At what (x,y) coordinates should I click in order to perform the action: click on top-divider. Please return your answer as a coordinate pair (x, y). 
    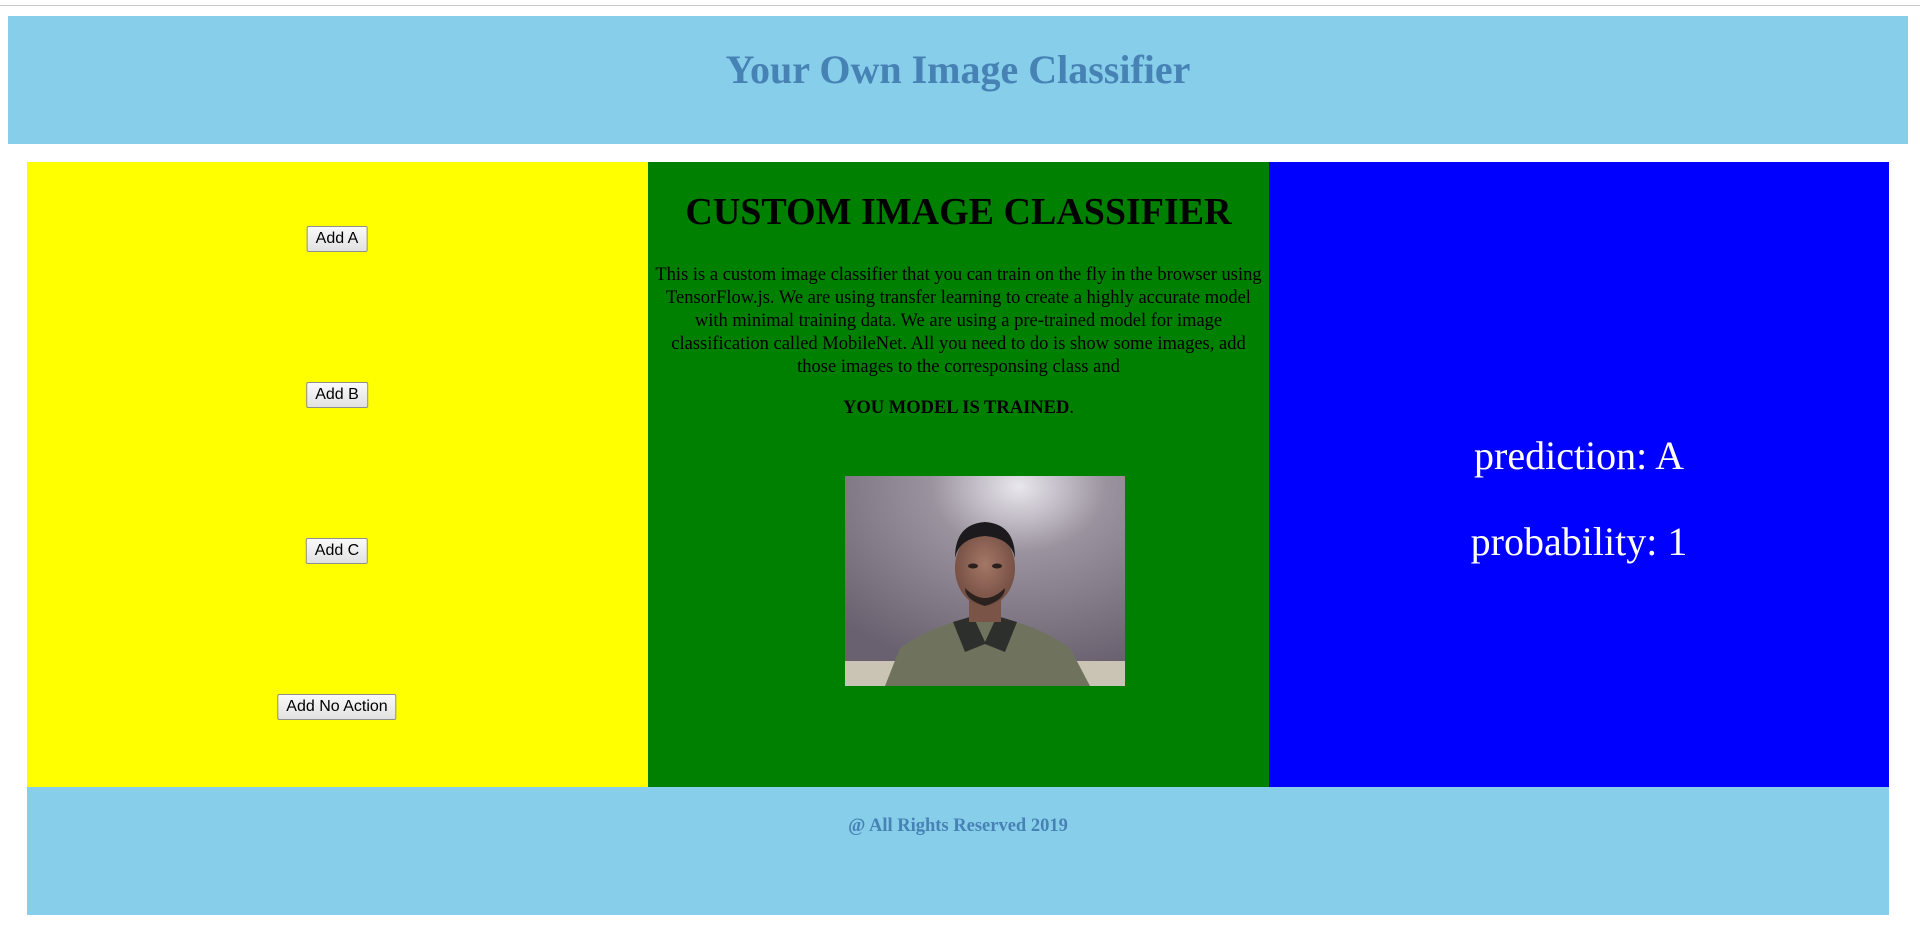
    Looking at the image, I should click on (960, 5).